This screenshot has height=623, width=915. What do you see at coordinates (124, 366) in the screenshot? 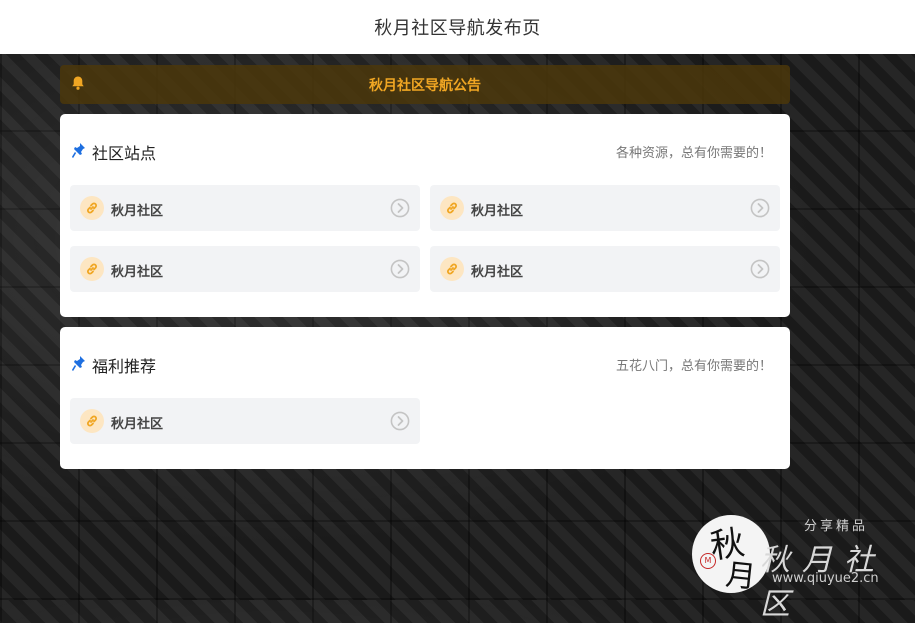
I see `section-title: 福利推荐` at bounding box center [124, 366].